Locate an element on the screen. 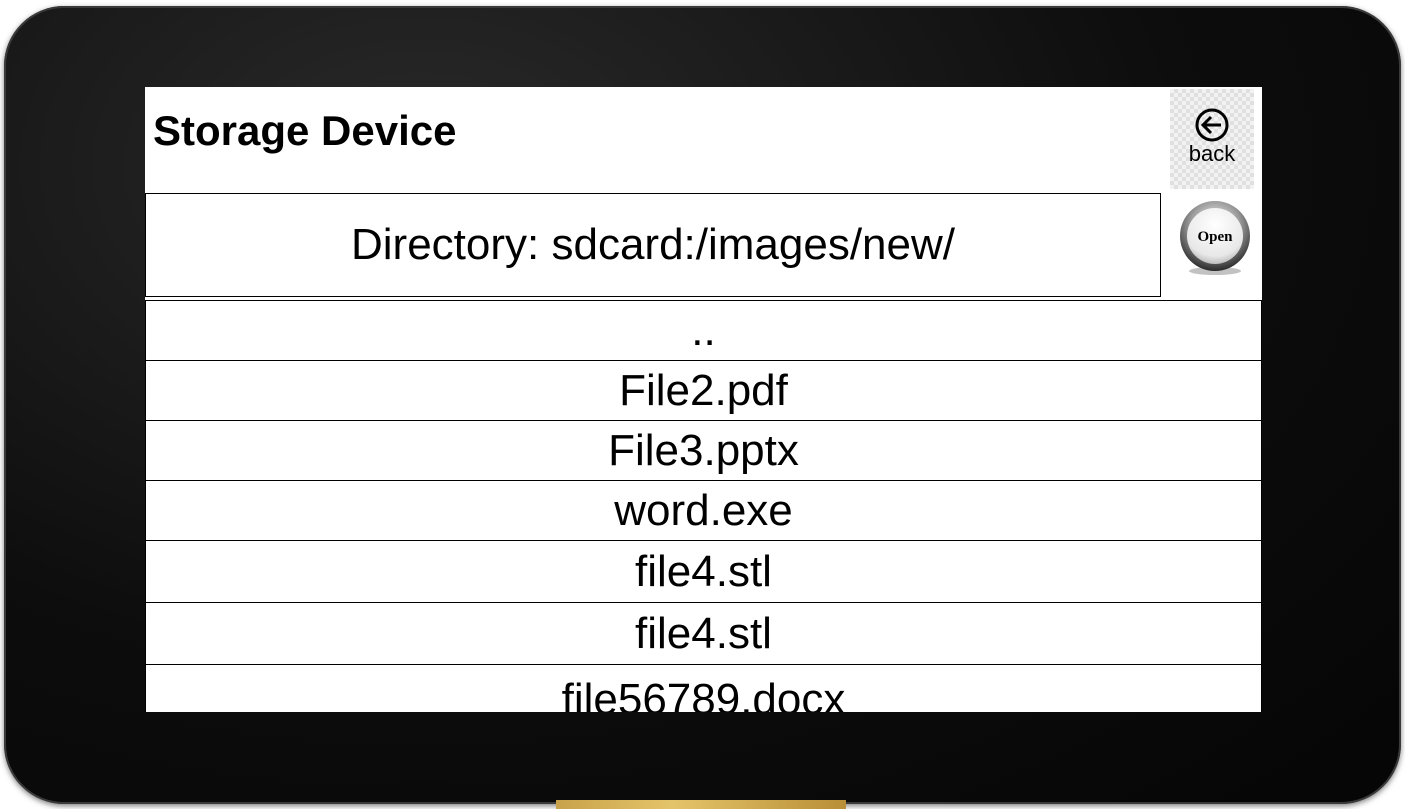 The height and width of the screenshot is (809, 1405). back-button: back is located at coordinates (1212, 139).